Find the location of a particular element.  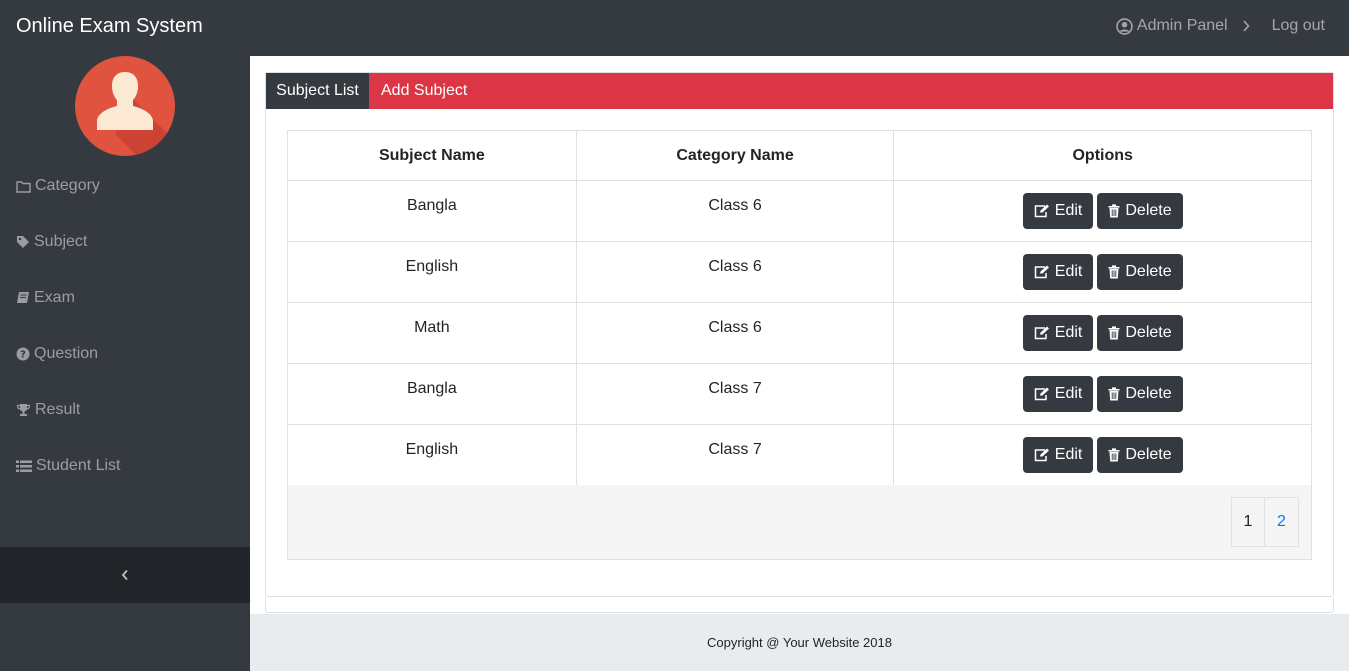

folder-icon is located at coordinates (23, 186).